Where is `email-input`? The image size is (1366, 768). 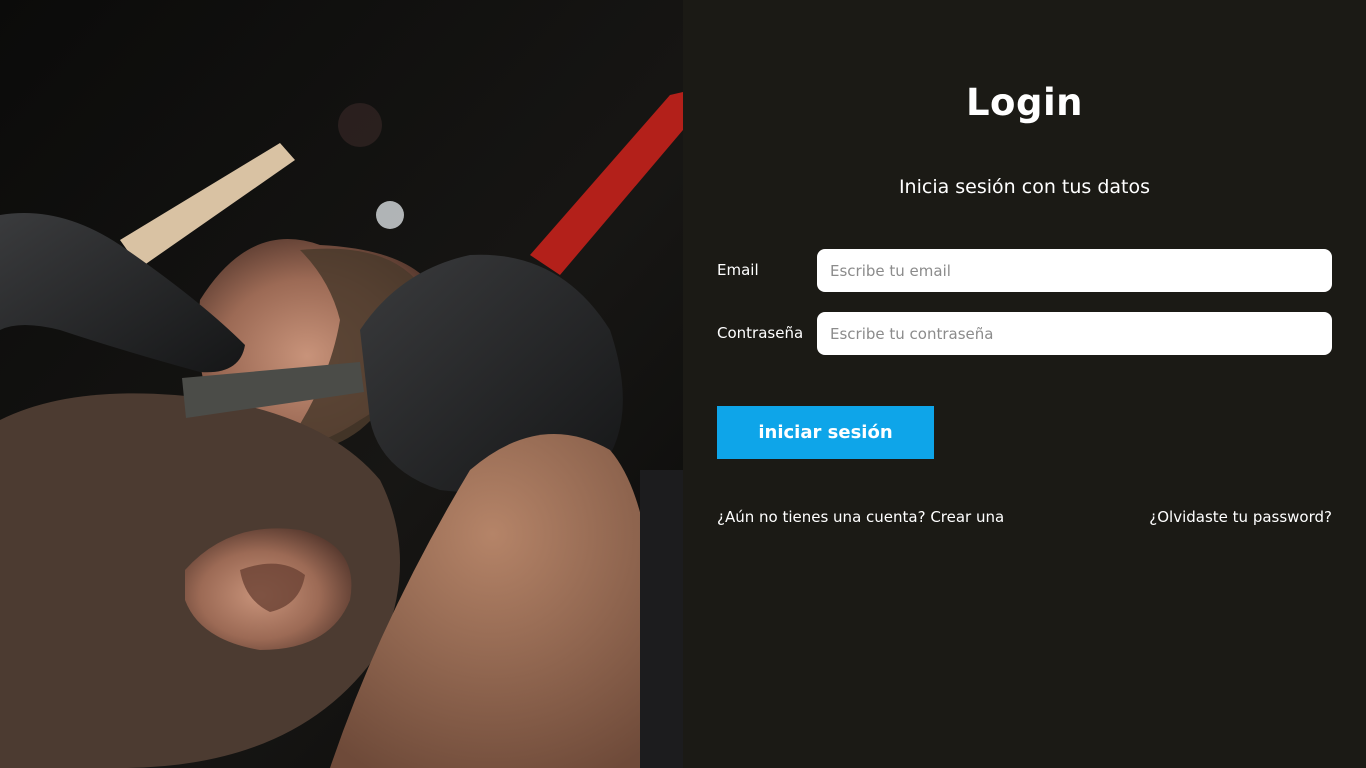 email-input is located at coordinates (1074, 270).